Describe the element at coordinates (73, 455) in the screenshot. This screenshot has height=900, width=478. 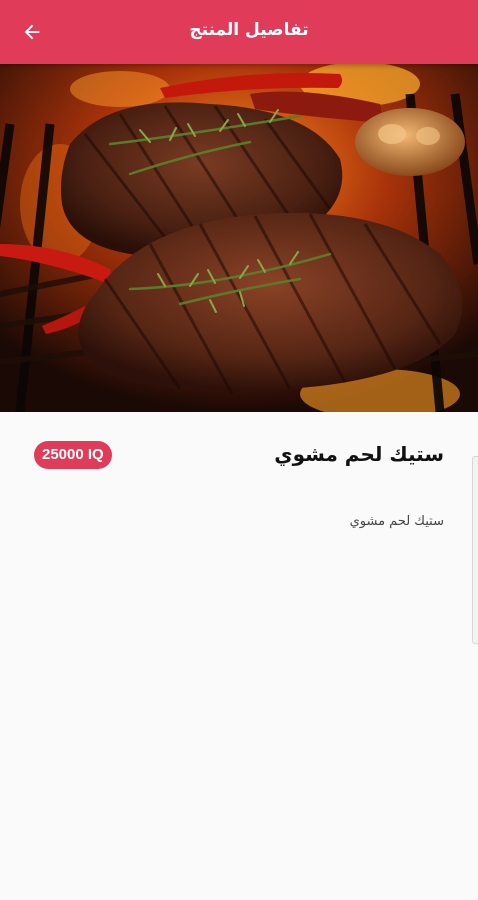
I see `price-badge: 25000 IQ` at that location.